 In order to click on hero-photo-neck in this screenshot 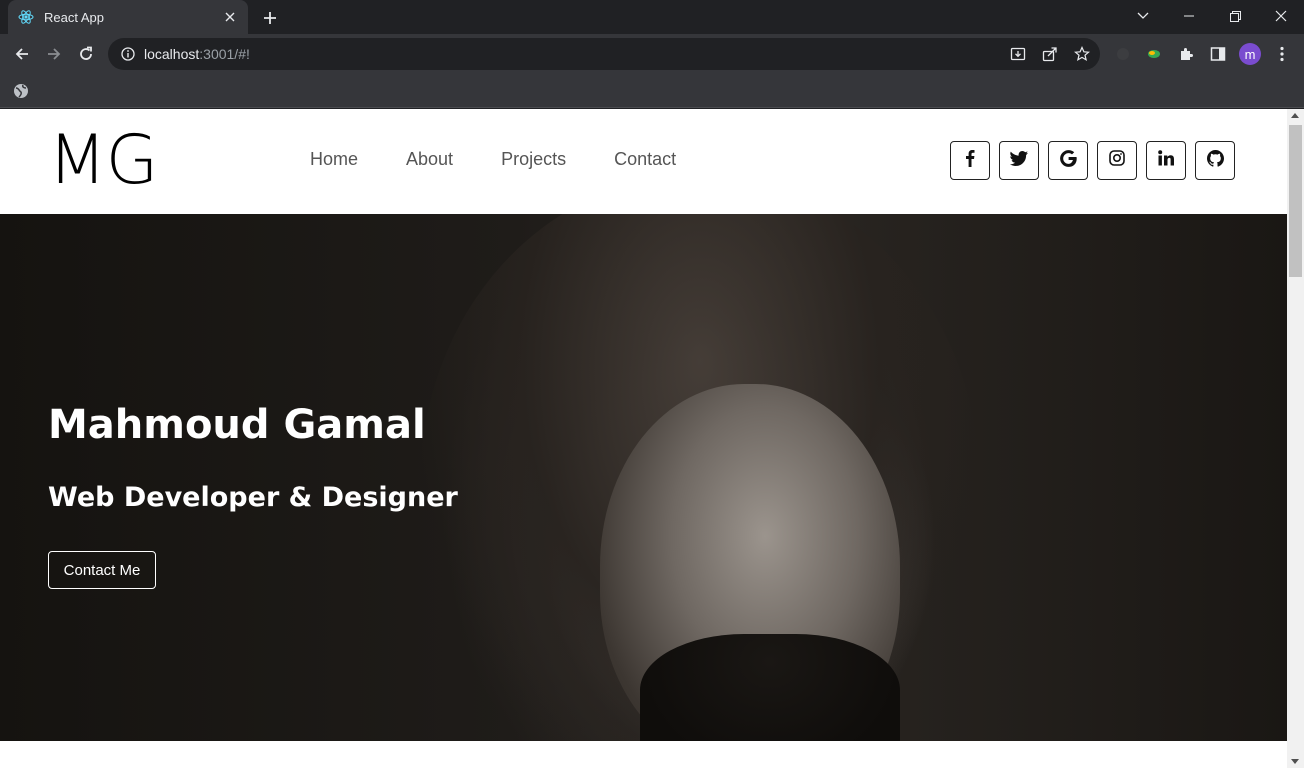, I will do `click(770, 687)`.